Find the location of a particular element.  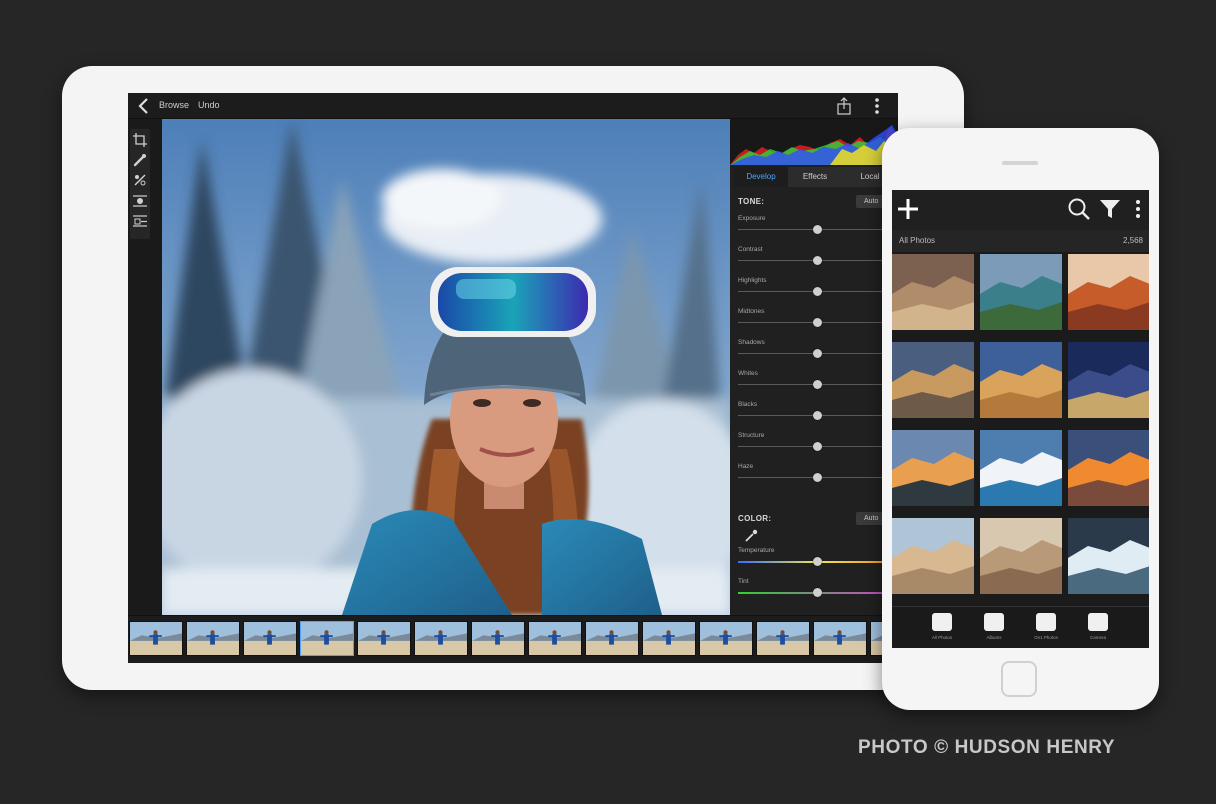

slider-exposure: Exposure is located at coordinates (818, 228).